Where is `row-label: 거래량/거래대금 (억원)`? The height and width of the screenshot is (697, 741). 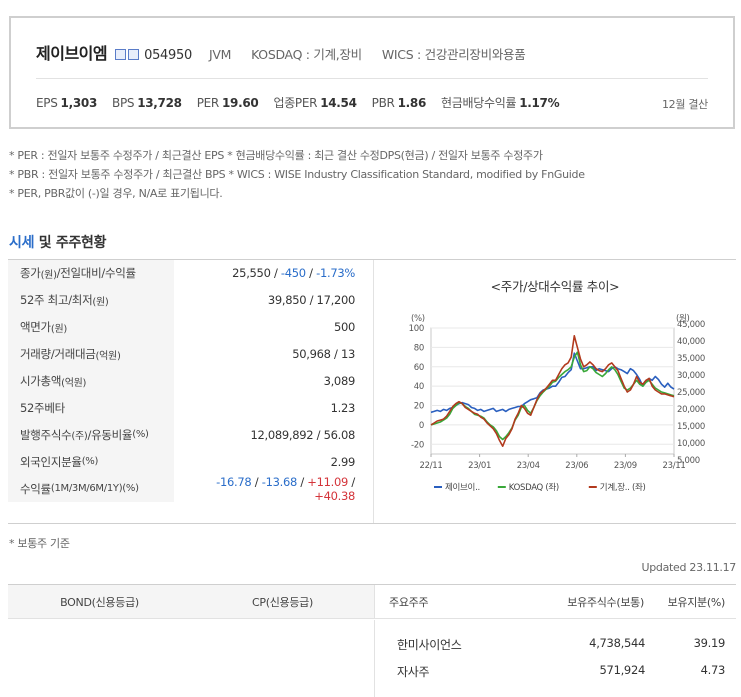
row-label: 거래량/거래대금 (억원) is located at coordinates (91, 354).